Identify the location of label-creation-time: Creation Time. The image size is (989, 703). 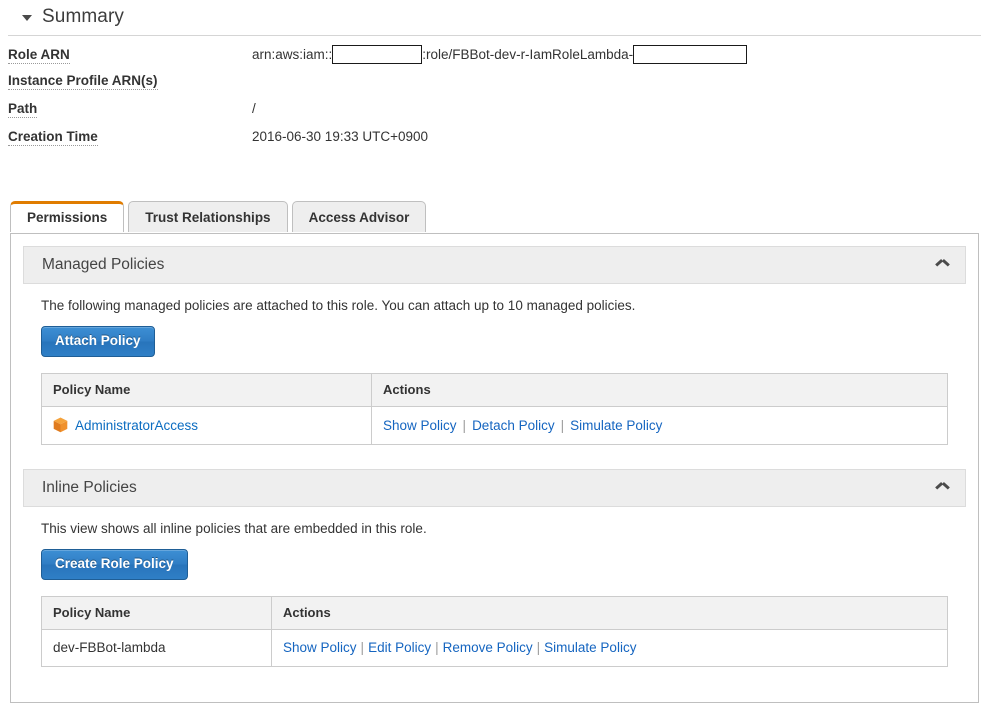
(53, 137).